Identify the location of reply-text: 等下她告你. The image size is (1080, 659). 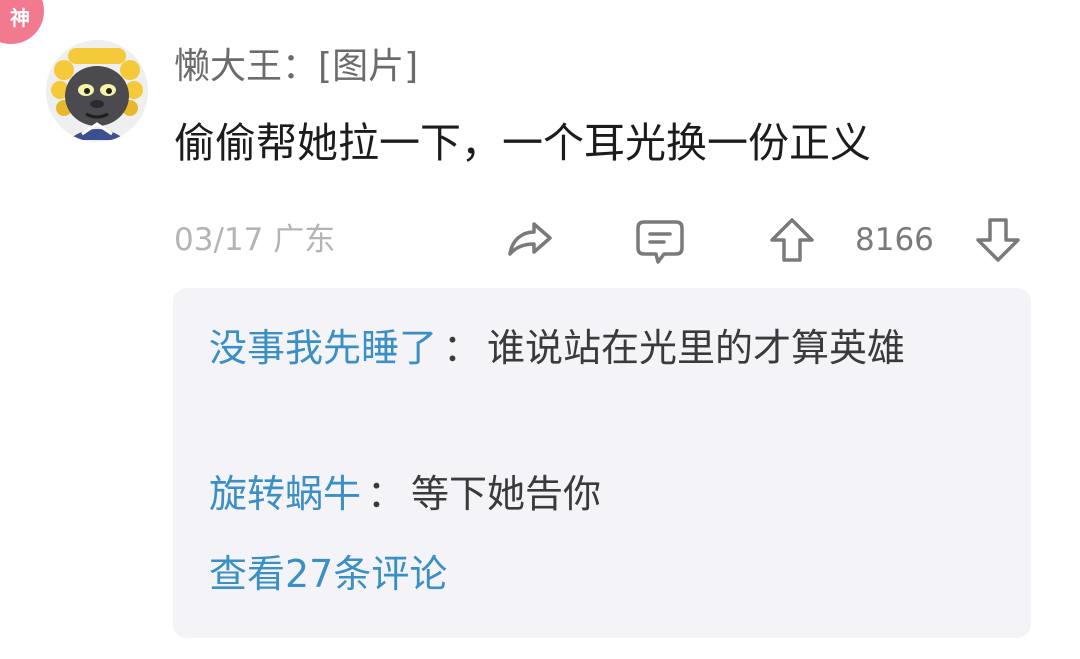
(506, 494).